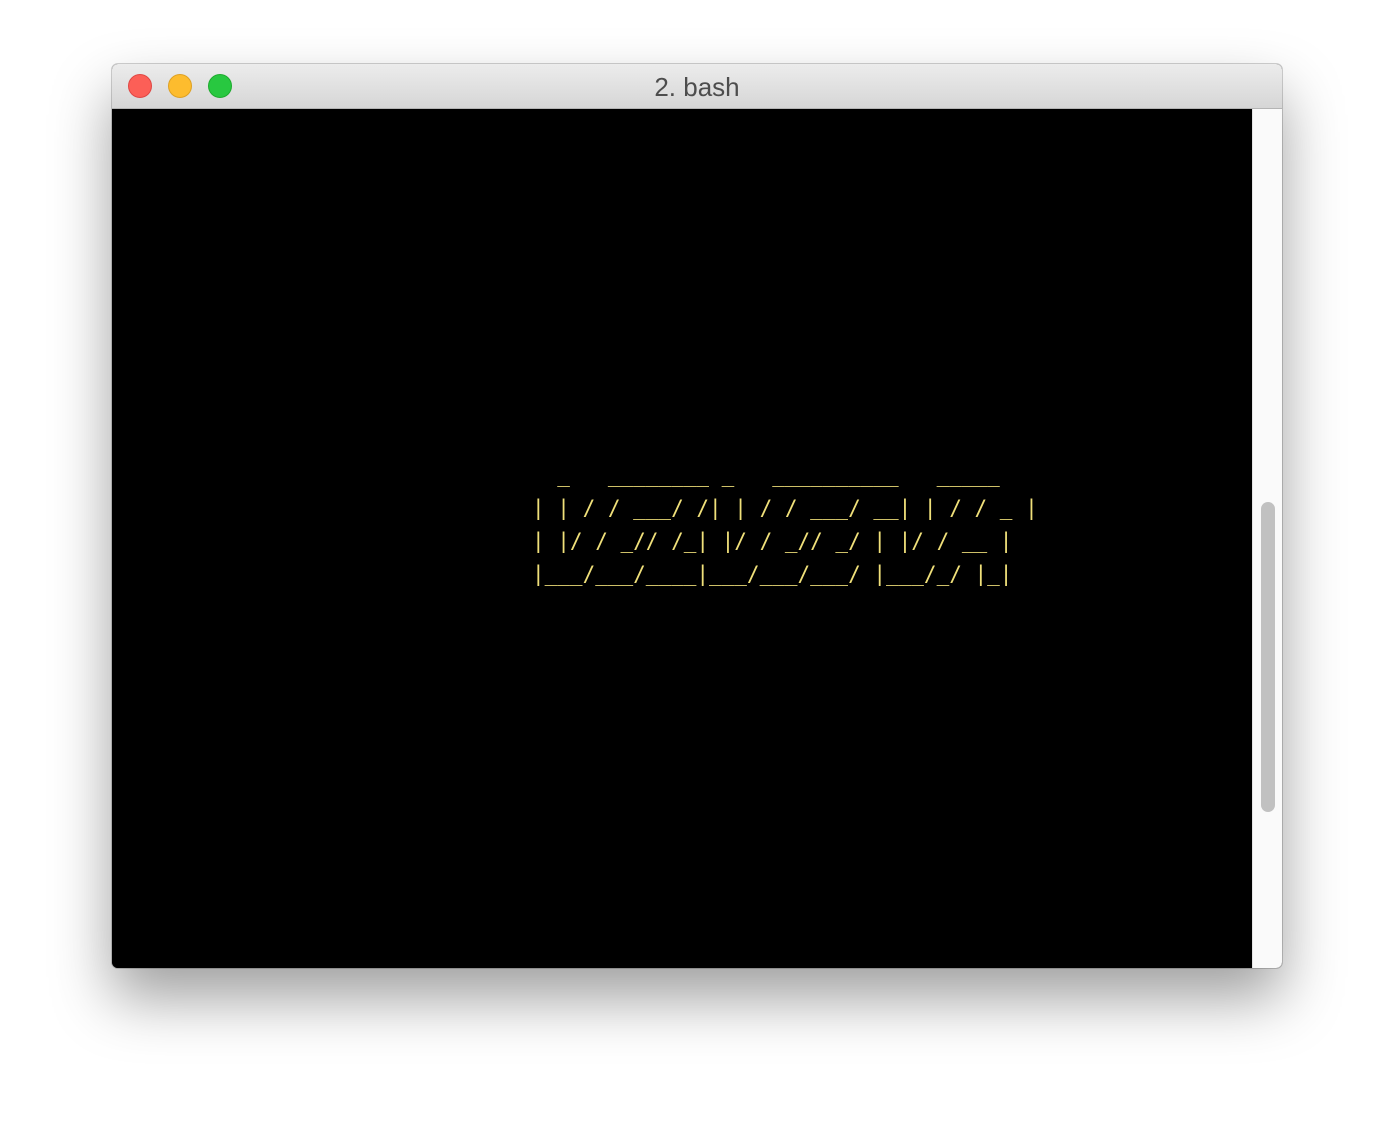 The image size is (1394, 1128). I want to click on scrollbar-thumb, so click(1268, 657).